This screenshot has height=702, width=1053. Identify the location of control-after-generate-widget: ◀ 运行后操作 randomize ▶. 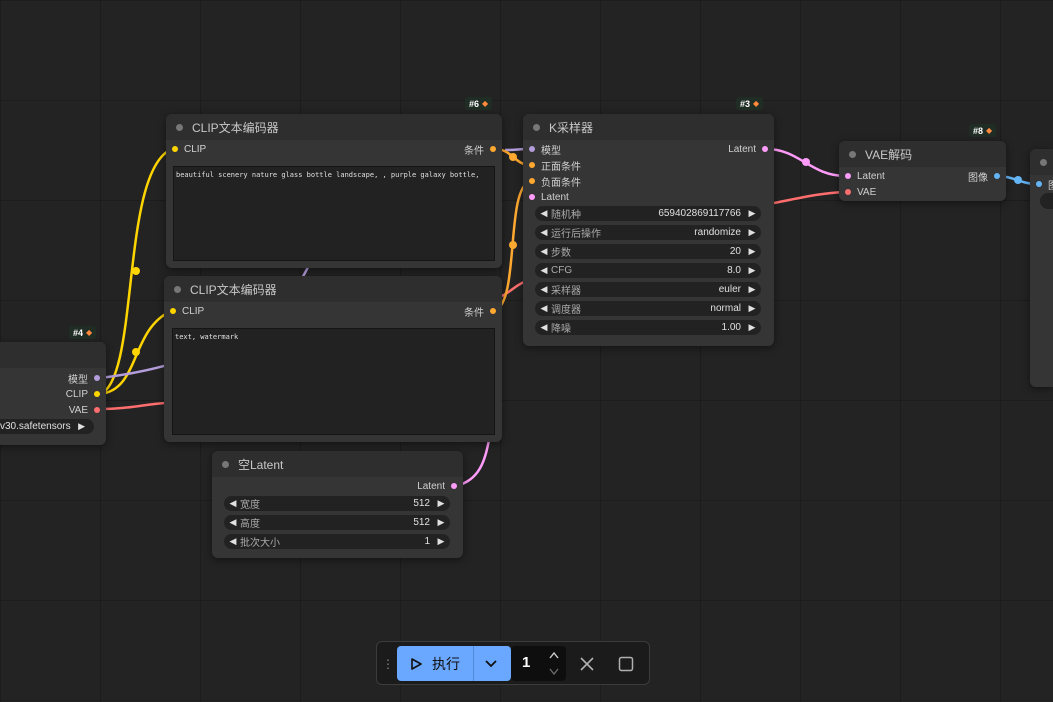
(648, 232).